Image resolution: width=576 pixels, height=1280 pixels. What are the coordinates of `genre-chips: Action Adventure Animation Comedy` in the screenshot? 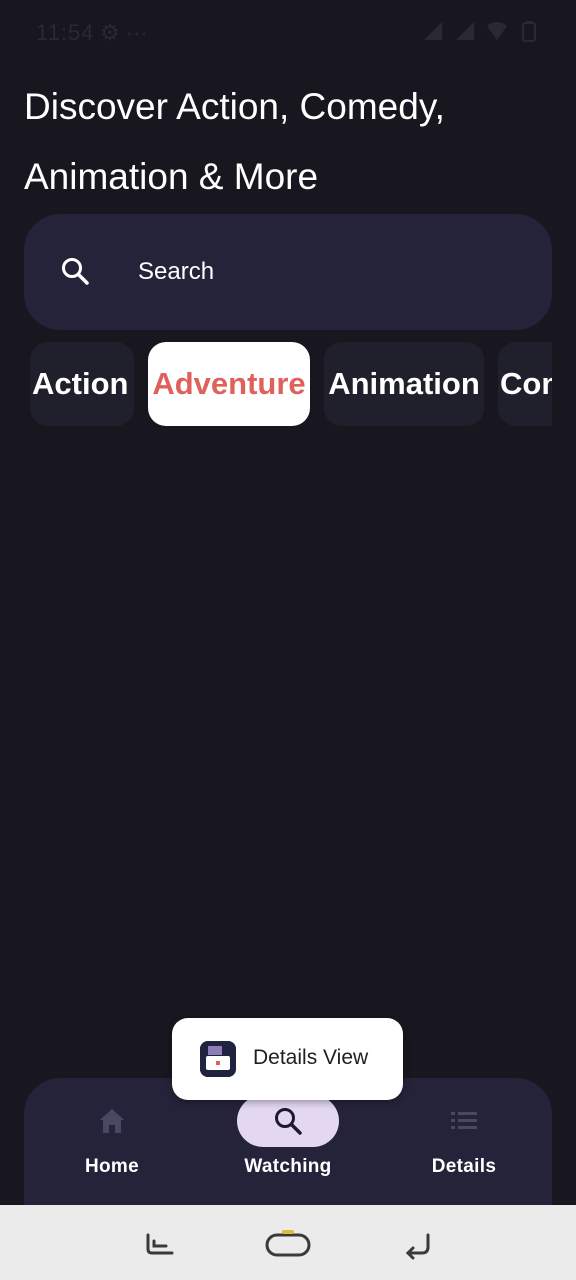 It's located at (291, 384).